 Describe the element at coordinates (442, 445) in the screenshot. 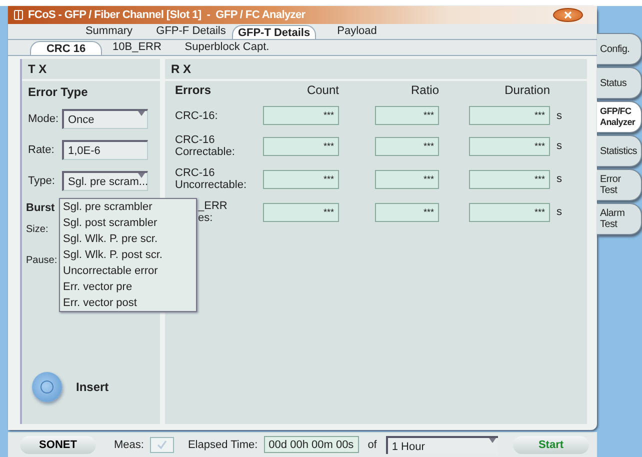

I see `duration-dropdown: 1 Hour` at that location.